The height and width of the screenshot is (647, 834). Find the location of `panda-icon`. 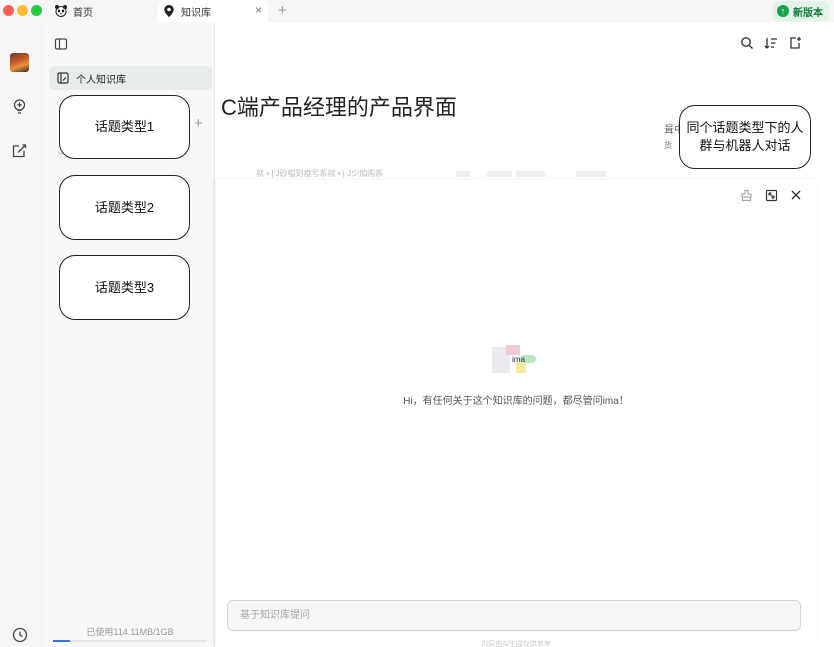

panda-icon is located at coordinates (61, 11).